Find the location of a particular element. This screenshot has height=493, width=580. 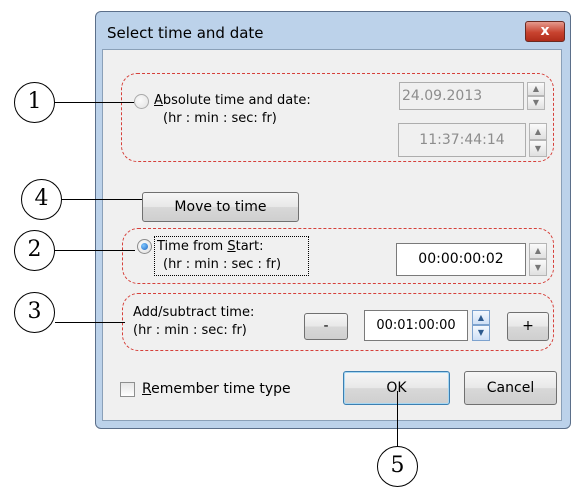

callout-3: 3 is located at coordinates (34, 312).